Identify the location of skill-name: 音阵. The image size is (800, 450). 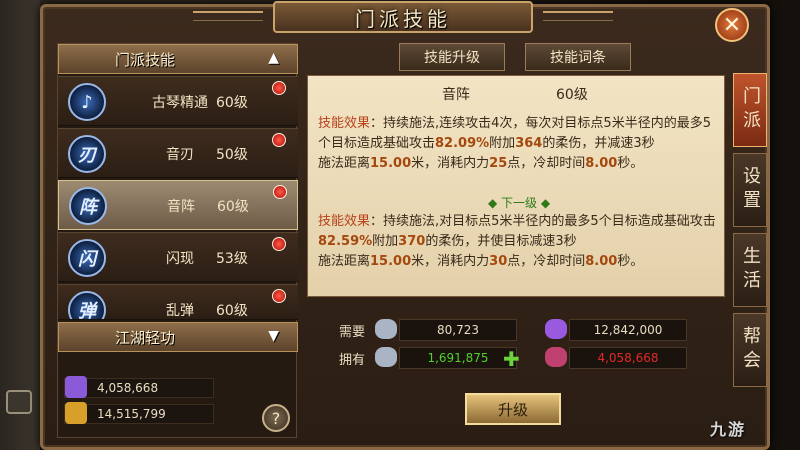
(181, 207).